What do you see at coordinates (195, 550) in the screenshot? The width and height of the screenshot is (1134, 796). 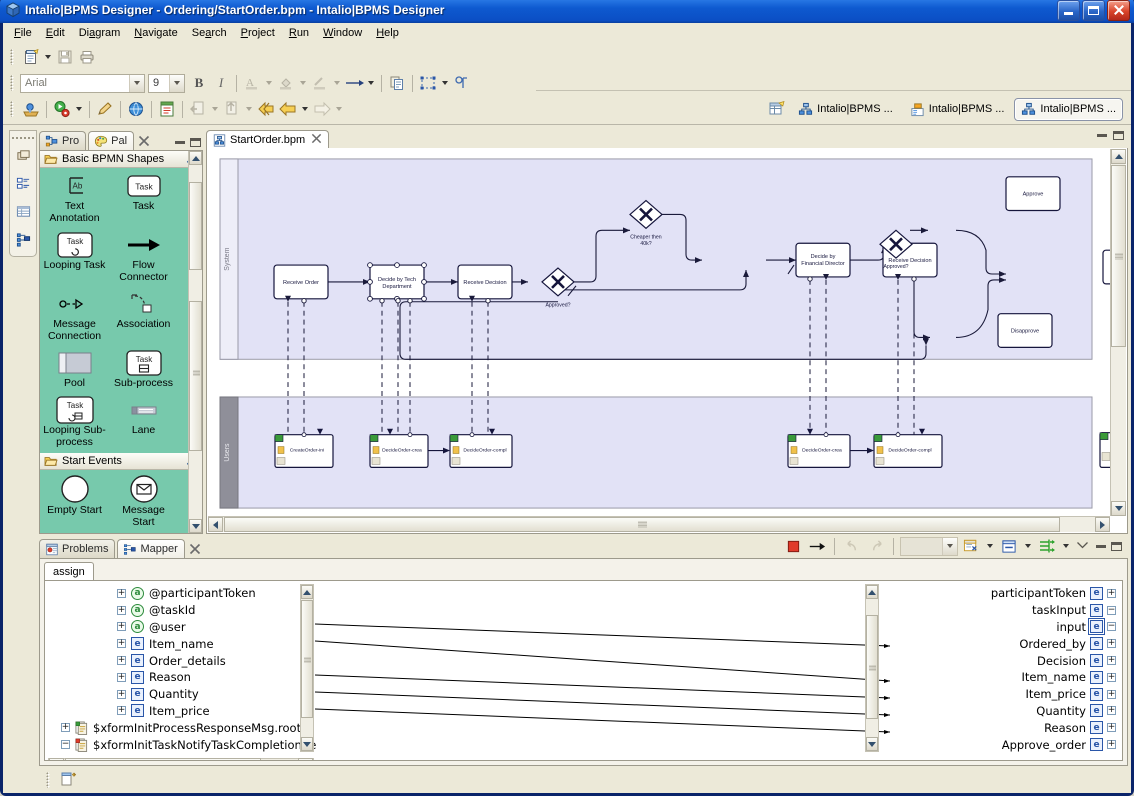 I see `mapper-close-icon` at bounding box center [195, 550].